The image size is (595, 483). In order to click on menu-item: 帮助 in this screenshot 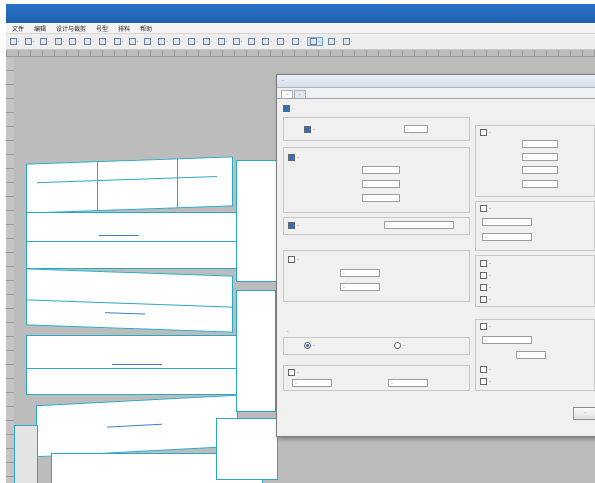, I will do `click(146, 28)`.